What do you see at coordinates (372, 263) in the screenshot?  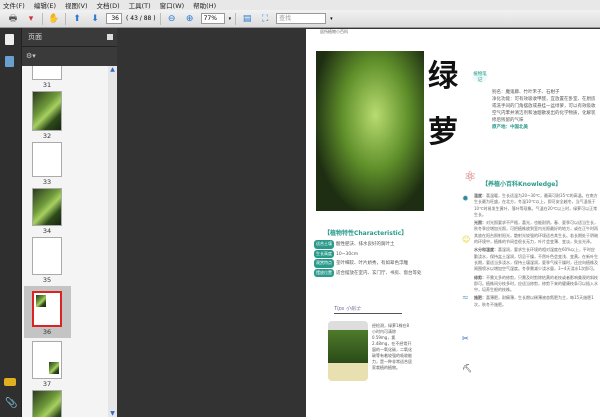 I see `char-text: 茎叶细软、叶片娇秀，有如翠色浮雕` at bounding box center [372, 263].